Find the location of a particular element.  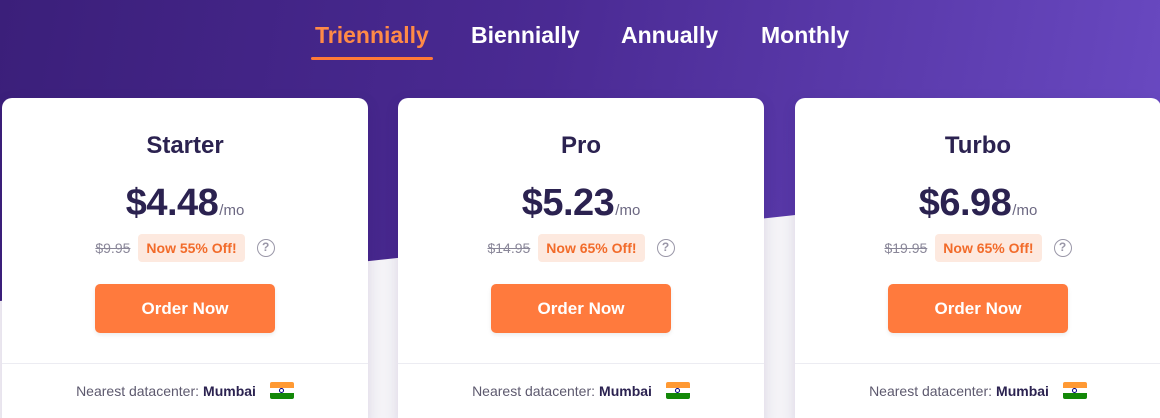

tab-triennially: Triennially is located at coordinates (372, 41).